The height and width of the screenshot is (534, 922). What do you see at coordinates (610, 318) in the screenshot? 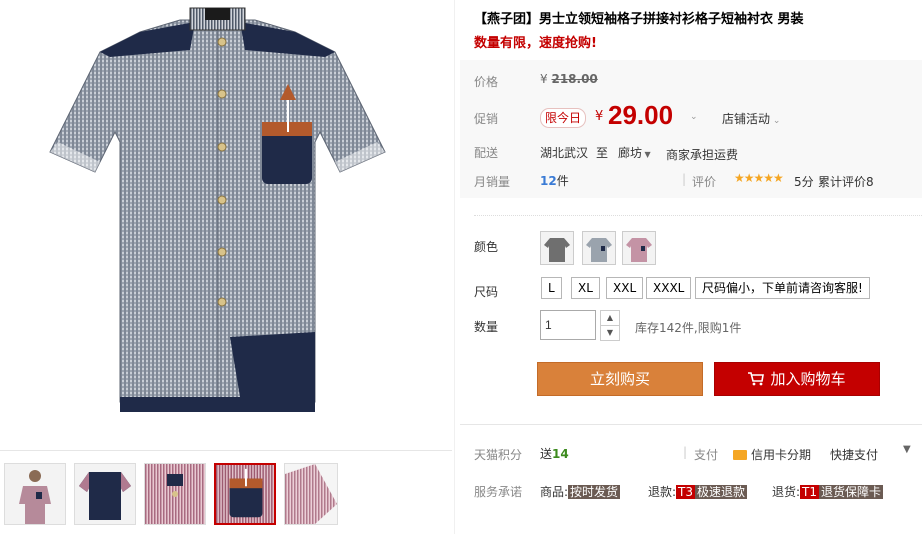
I see `quantity-increase-button: ▲` at bounding box center [610, 318].